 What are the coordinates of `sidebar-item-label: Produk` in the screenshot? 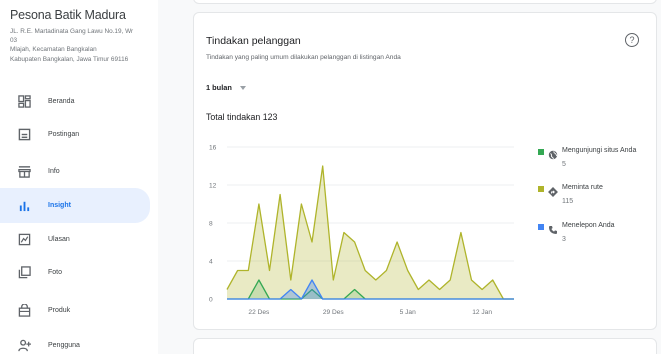 It's located at (59, 310).